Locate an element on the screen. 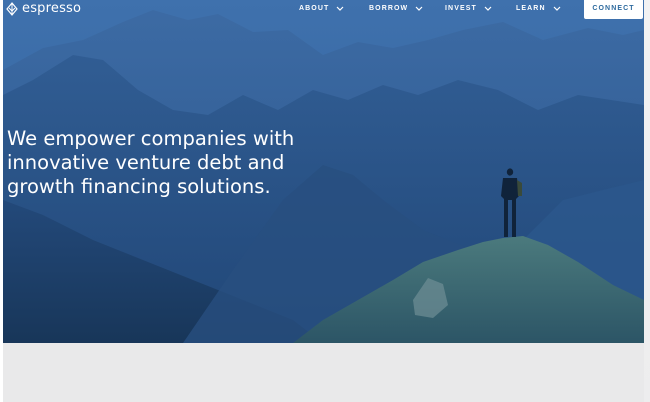  nav-item-about: ABOUT is located at coordinates (321, 8).